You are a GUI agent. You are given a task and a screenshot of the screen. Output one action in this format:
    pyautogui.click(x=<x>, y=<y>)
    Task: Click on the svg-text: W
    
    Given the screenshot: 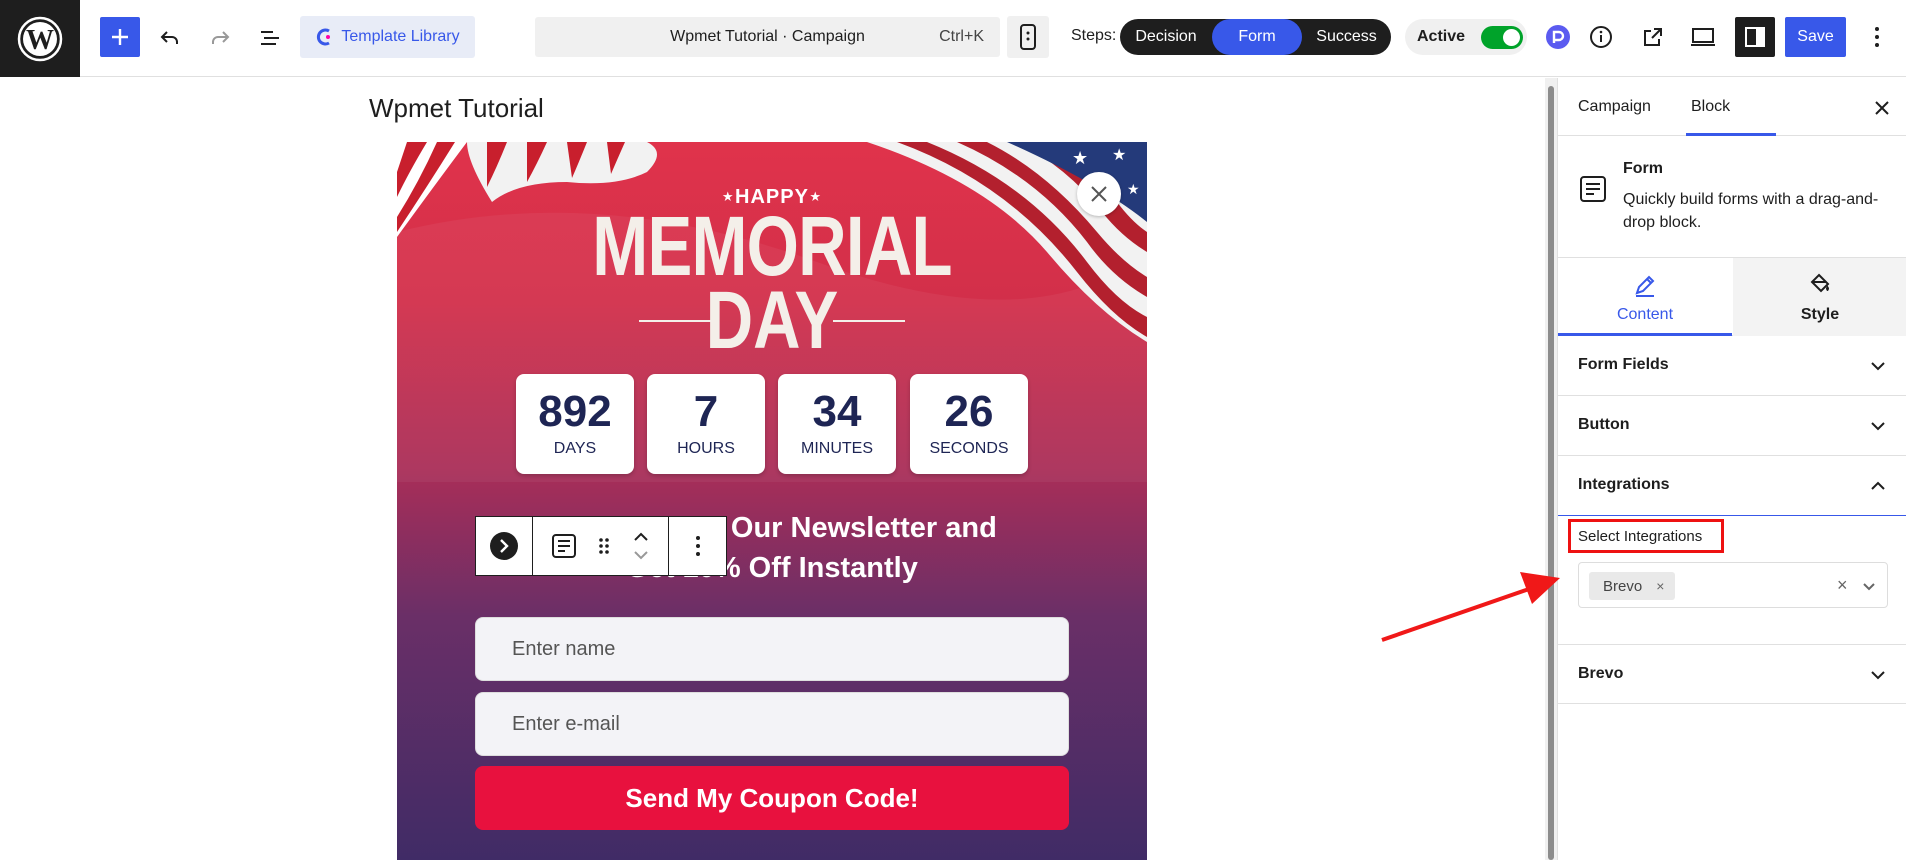 What is the action you would take?
    pyautogui.click(x=40, y=40)
    